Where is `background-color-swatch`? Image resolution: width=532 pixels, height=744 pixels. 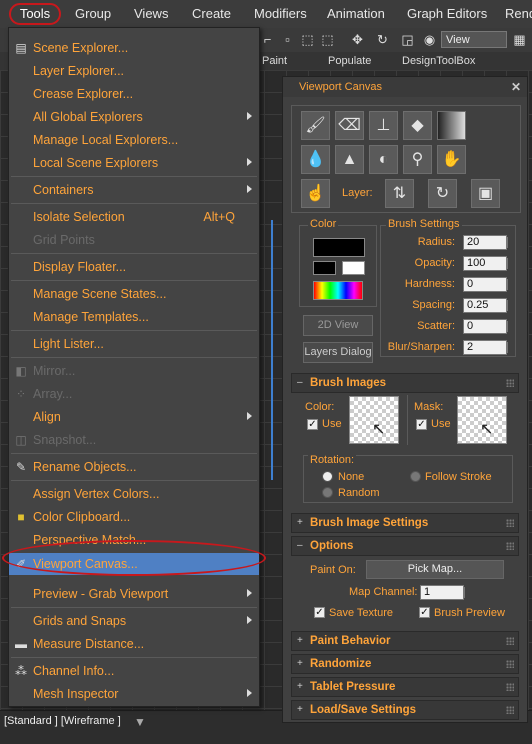 background-color-swatch is located at coordinates (353, 268).